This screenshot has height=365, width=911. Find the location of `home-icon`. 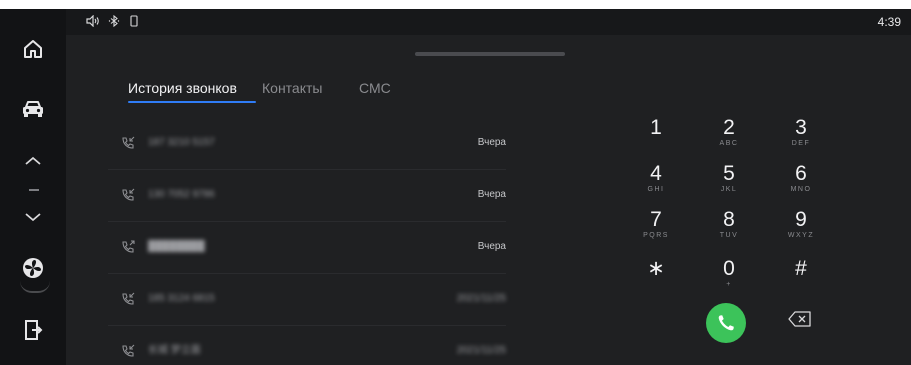

home-icon is located at coordinates (33, 49).